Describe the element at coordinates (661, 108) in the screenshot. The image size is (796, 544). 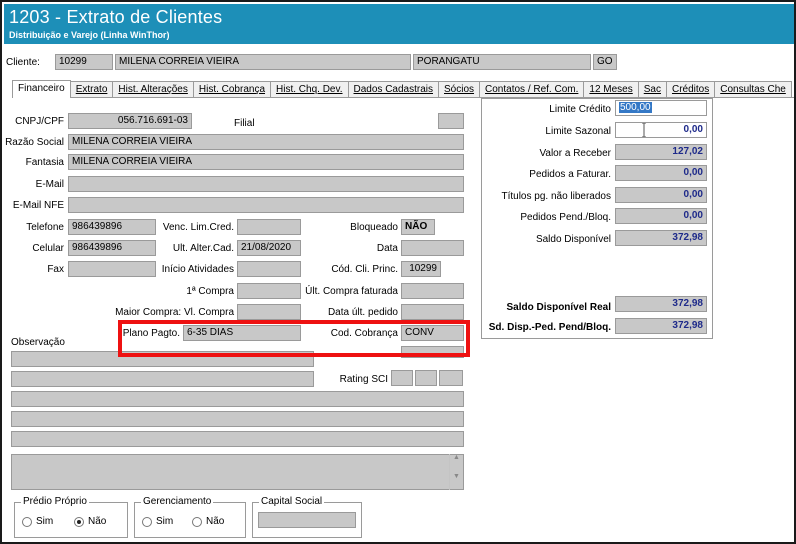
I see `limite-credito-field: 500,00` at that location.